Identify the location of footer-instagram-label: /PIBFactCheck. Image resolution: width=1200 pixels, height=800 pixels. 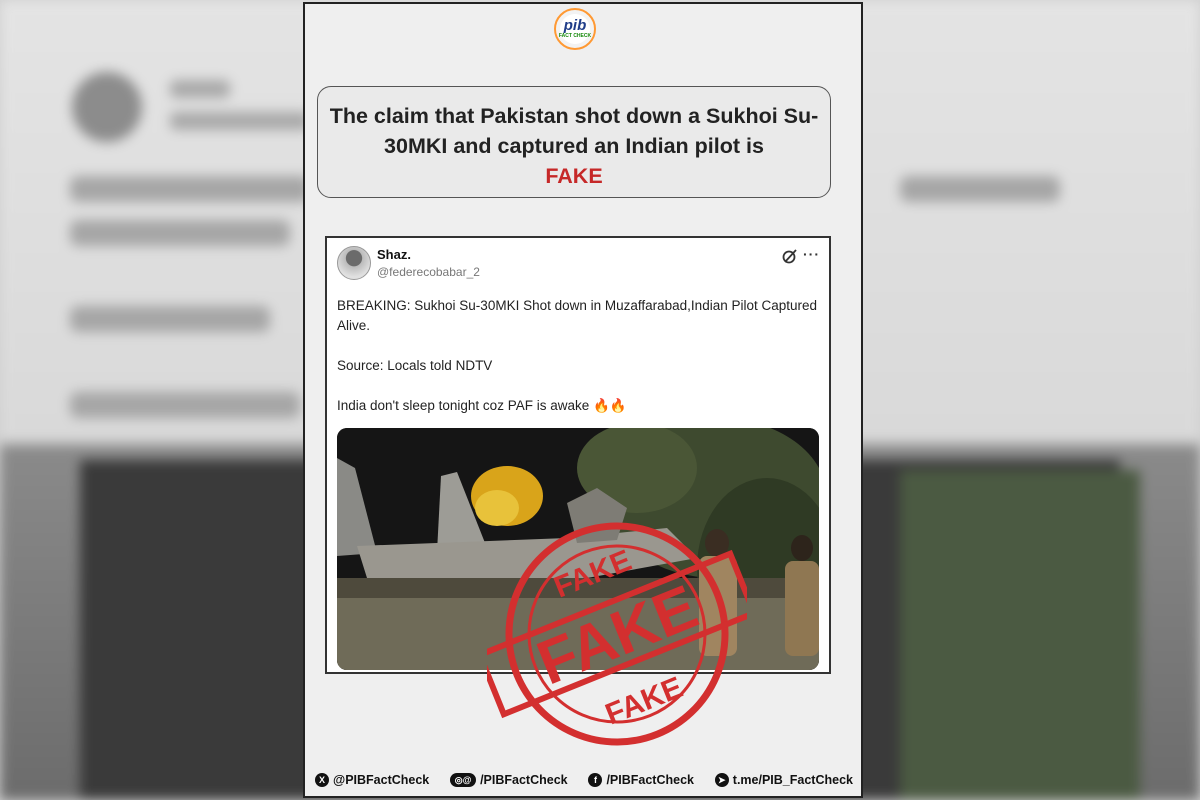
(524, 780).